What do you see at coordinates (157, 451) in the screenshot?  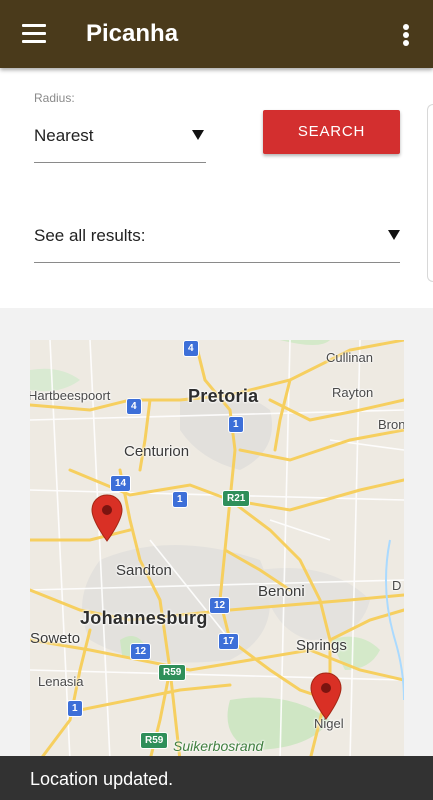 I see `map-label-centurion: Centurion` at bounding box center [157, 451].